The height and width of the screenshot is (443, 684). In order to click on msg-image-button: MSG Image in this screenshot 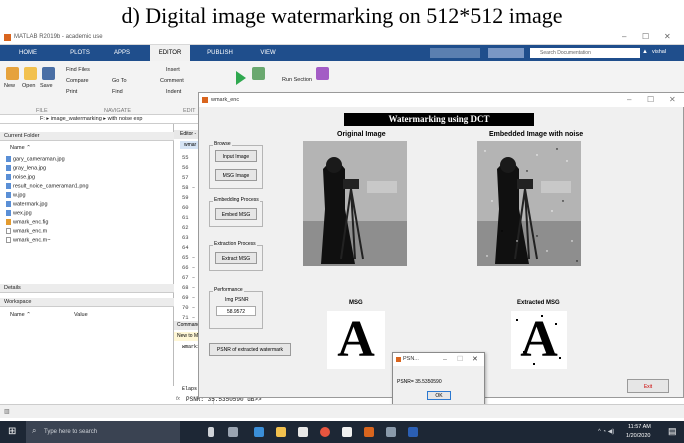, I will do `click(236, 175)`.